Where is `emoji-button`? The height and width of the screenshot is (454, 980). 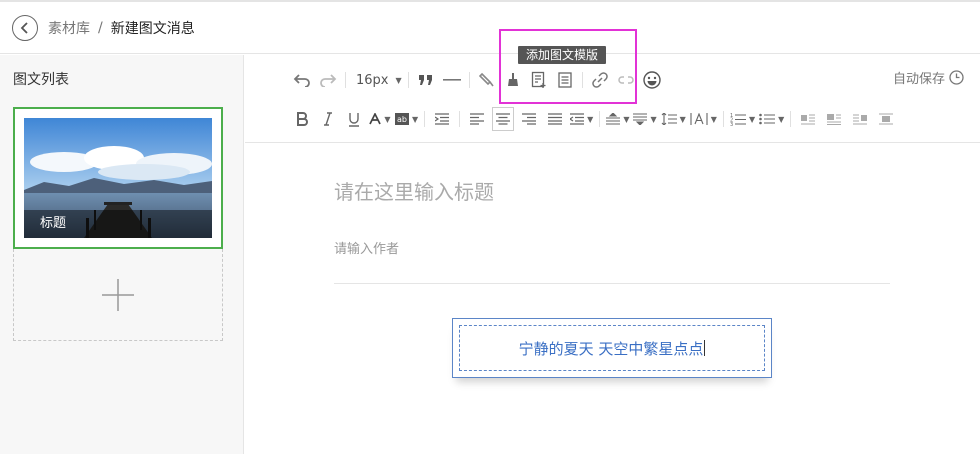
emoji-button is located at coordinates (652, 80).